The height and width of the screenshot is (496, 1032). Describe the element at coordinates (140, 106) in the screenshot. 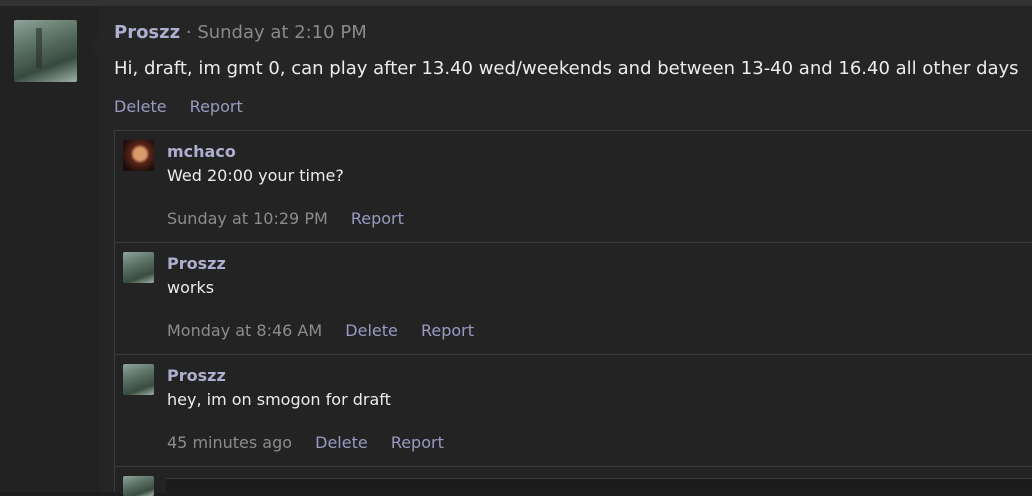

I see `post-delete-link: Delete` at that location.